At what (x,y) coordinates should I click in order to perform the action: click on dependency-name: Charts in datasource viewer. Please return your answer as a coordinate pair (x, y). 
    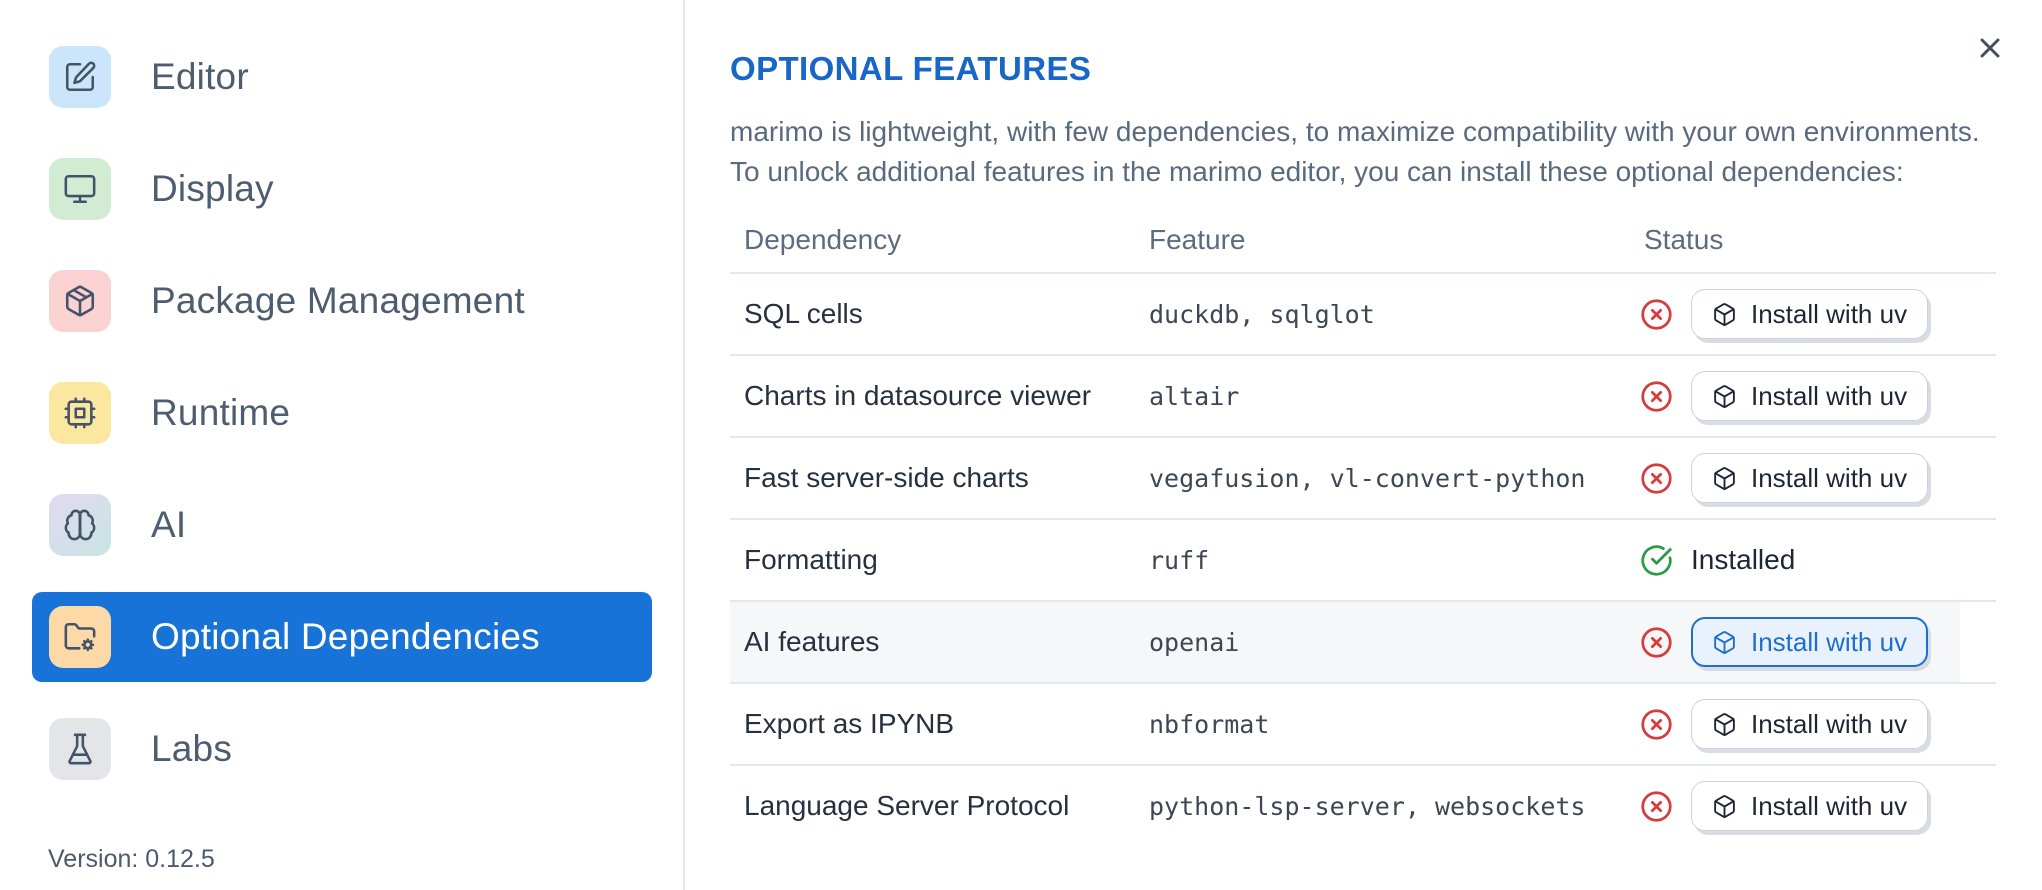
    Looking at the image, I should click on (918, 395).